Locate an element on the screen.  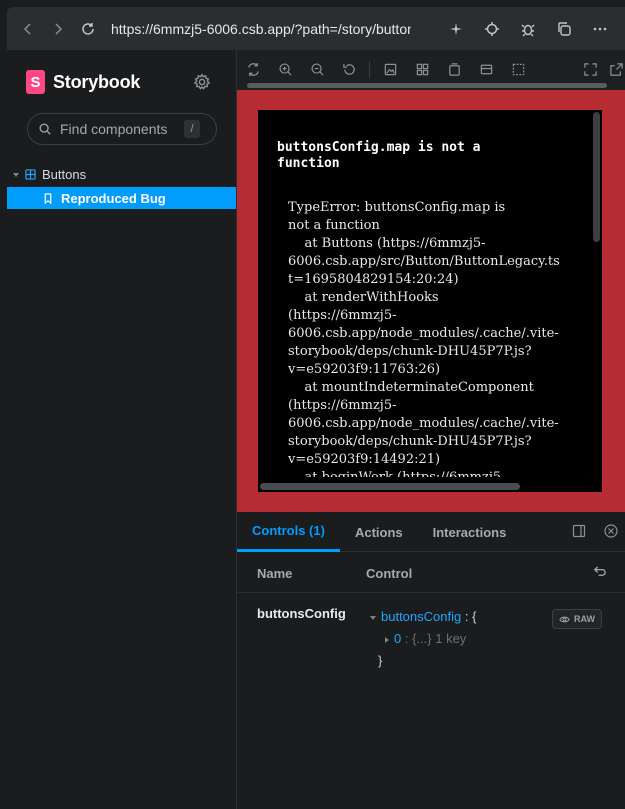
panel-orientation-icon is located at coordinates (579, 531).